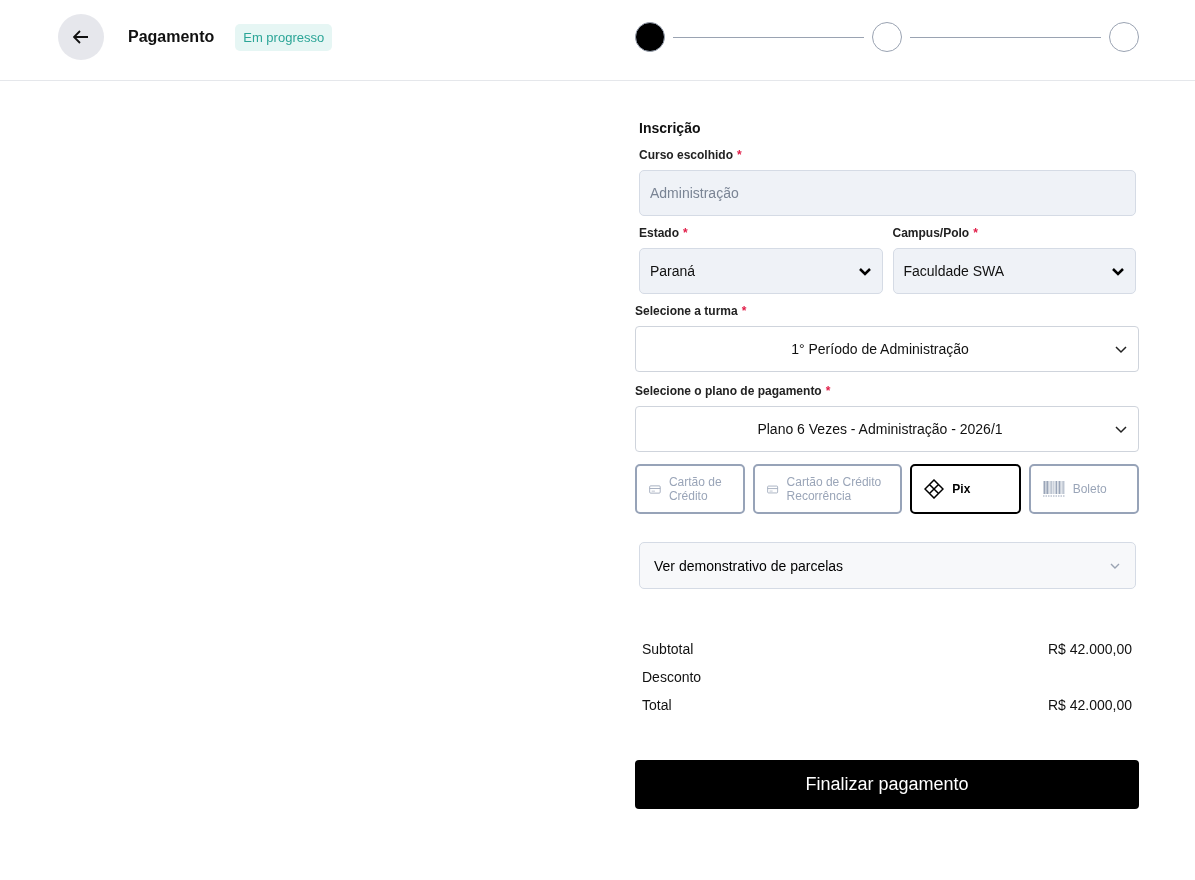 The image size is (1195, 880). What do you see at coordinates (686, 155) in the screenshot?
I see `field-label: Curso escolhido` at bounding box center [686, 155].